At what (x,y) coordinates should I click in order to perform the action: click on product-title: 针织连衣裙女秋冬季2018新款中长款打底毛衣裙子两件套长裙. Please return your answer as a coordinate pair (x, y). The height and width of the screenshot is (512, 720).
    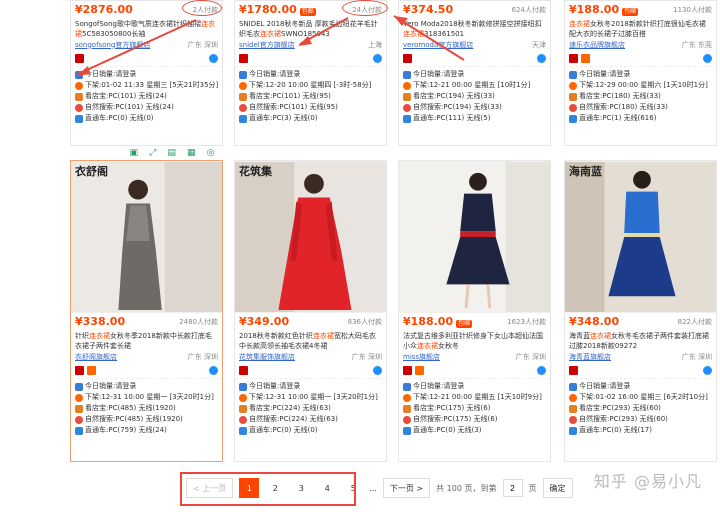
    Looking at the image, I should click on (146, 341).